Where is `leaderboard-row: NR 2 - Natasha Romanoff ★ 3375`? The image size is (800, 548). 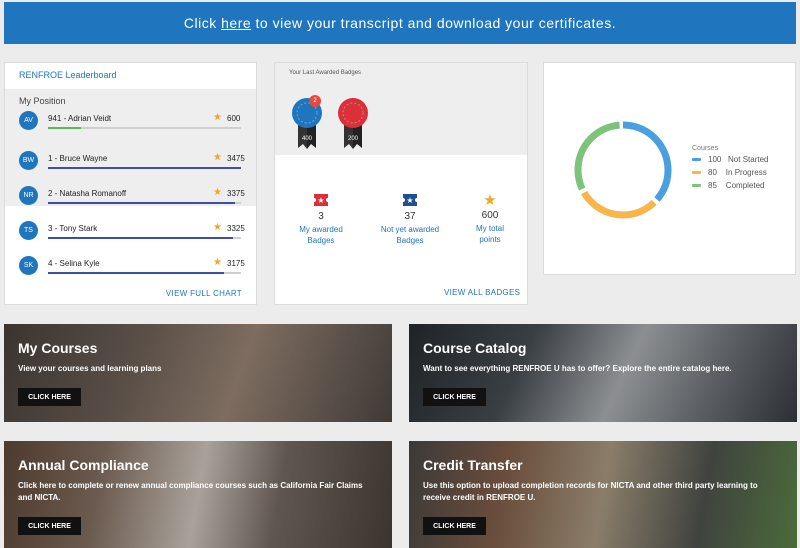
leaderboard-row: NR 2 - Natasha Romanoff ★ 3375 is located at coordinates (133, 197).